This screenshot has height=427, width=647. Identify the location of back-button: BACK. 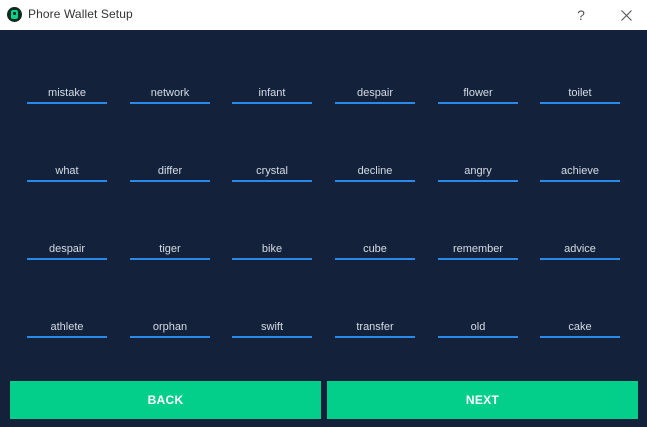
(165, 400).